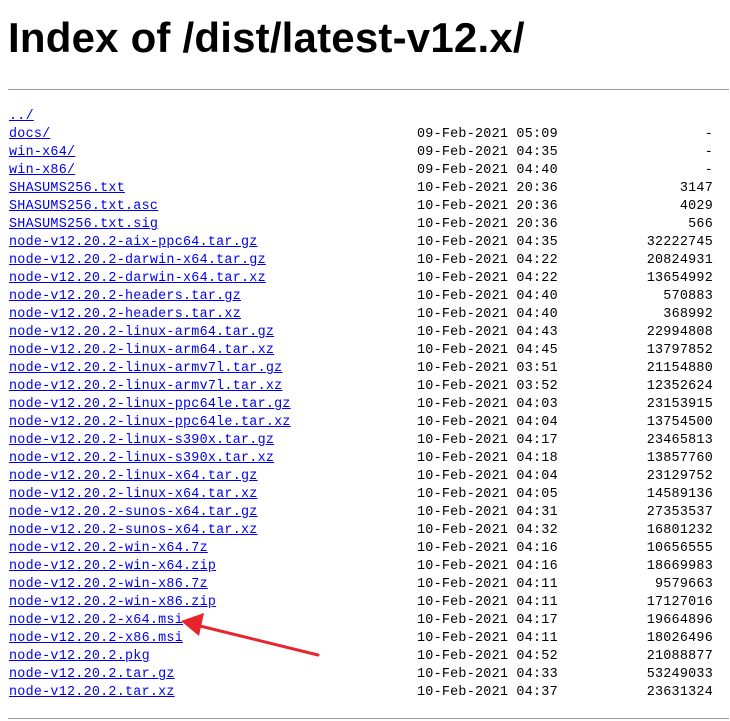  What do you see at coordinates (679, 512) in the screenshot?
I see `file-size: 27353537` at bounding box center [679, 512].